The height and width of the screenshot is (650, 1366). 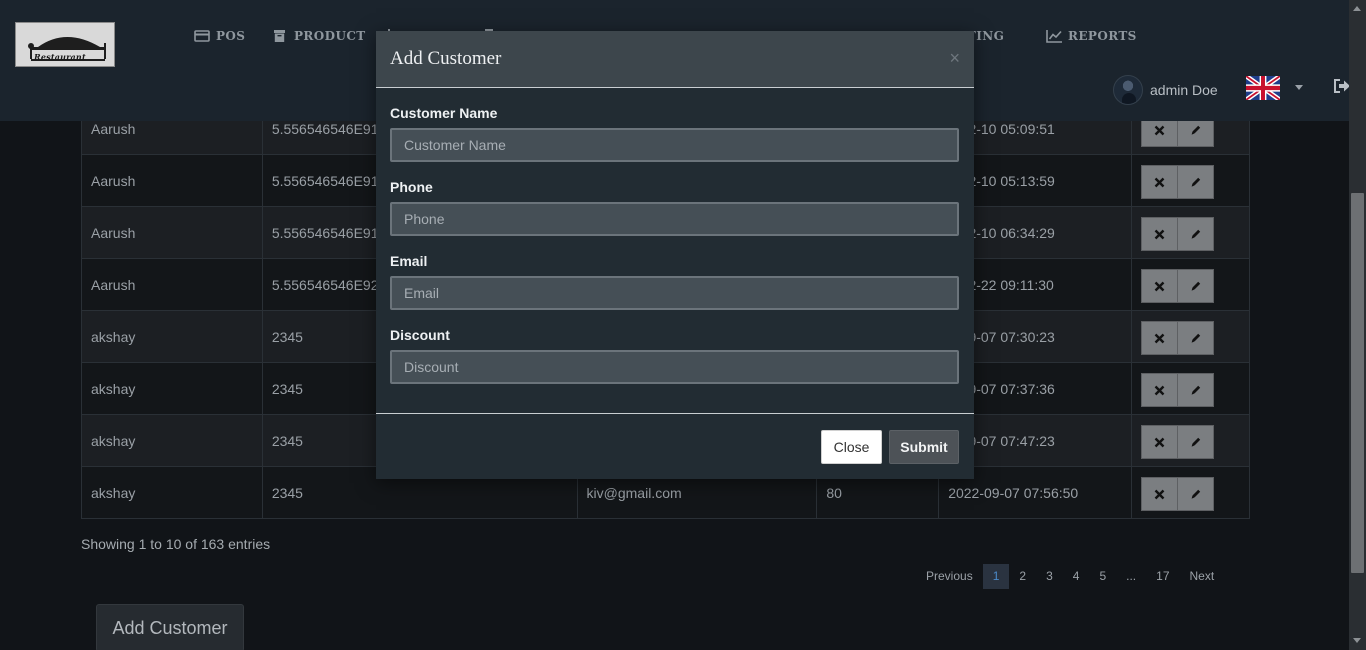 I want to click on logo-text: Restaurant, so click(x=60, y=57).